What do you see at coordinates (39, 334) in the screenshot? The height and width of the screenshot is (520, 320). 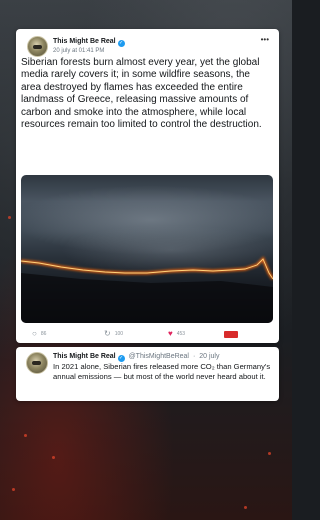 I see `reply-button: ○ 86` at bounding box center [39, 334].